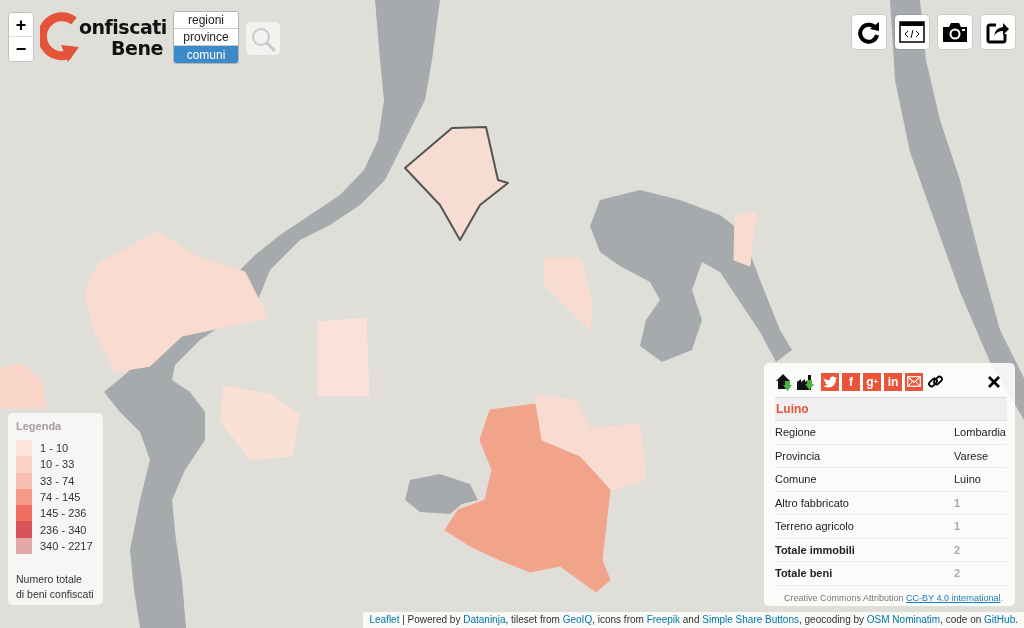 Image resolution: width=1024 pixels, height=628 pixels. What do you see at coordinates (66, 545) in the screenshot?
I see `legend-label: 340 - 2217` at bounding box center [66, 545].